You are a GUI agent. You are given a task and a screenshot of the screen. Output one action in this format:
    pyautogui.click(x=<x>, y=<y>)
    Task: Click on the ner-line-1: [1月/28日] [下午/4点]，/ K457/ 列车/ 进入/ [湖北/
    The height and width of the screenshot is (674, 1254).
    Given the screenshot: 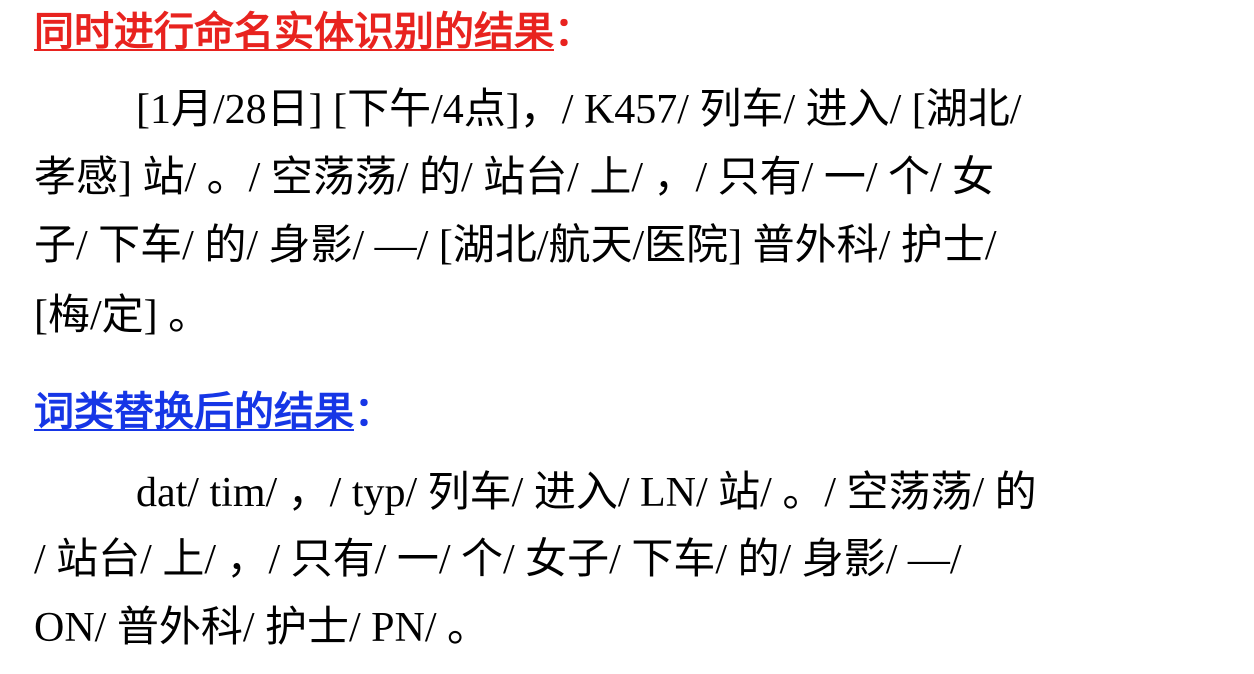 What is the action you would take?
    pyautogui.click(x=579, y=110)
    